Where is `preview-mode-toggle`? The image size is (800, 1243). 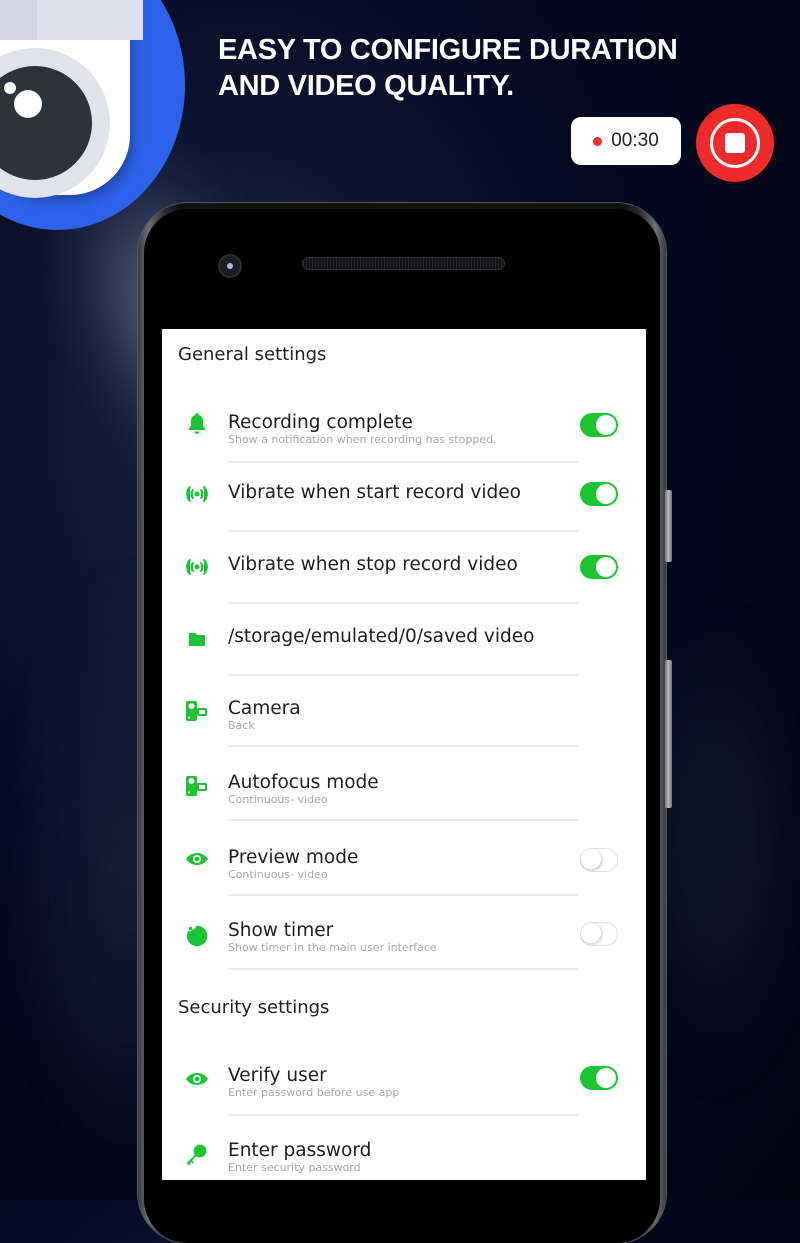
preview-mode-toggle is located at coordinates (599, 860).